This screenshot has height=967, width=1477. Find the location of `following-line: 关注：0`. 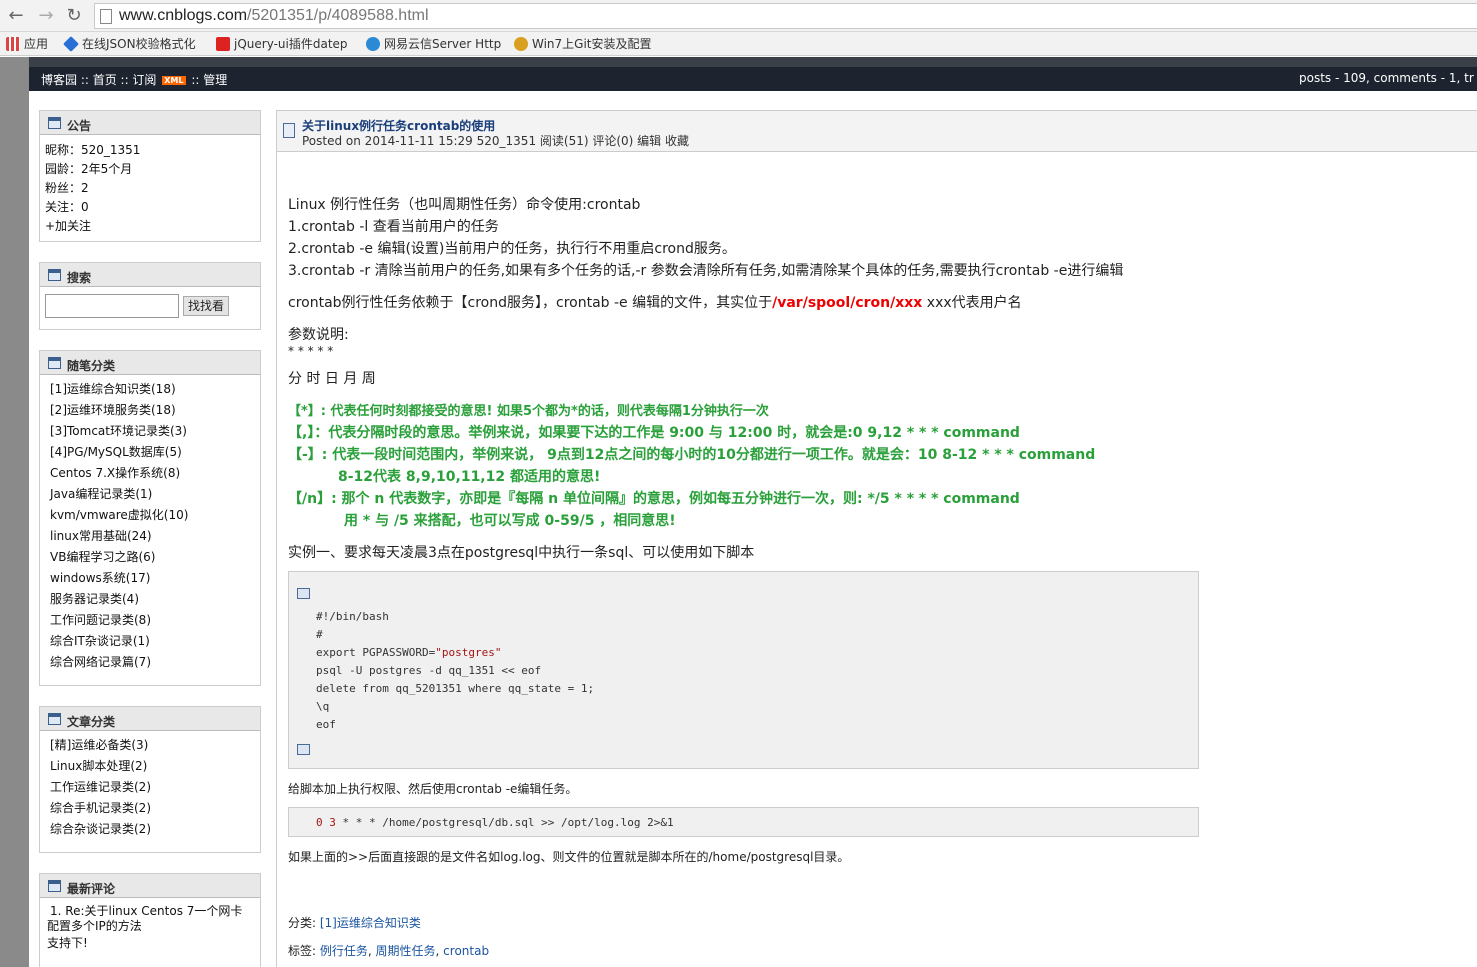

following-line: 关注：0 is located at coordinates (67, 207).